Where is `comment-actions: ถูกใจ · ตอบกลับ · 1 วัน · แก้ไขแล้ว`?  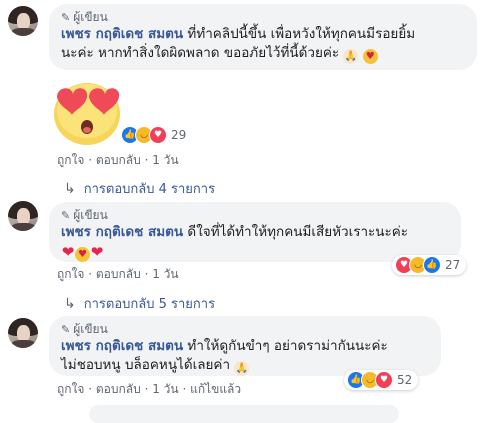
comment-actions: ถูกใจ · ตอบกลับ · 1 วัน · แก้ไขแล้ว is located at coordinates (149, 389).